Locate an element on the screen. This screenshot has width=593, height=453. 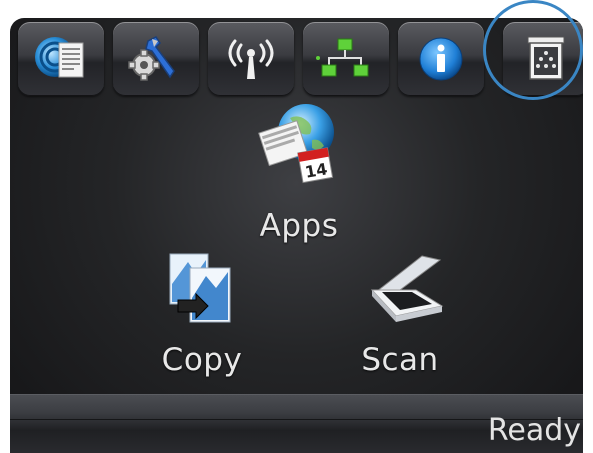
information-icon is located at coordinates (441, 59).